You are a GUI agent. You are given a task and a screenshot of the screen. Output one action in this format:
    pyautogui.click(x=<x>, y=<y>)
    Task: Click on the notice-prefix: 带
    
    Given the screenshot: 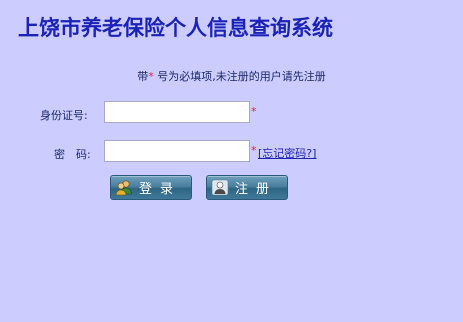 What is the action you would take?
    pyautogui.click(x=143, y=76)
    